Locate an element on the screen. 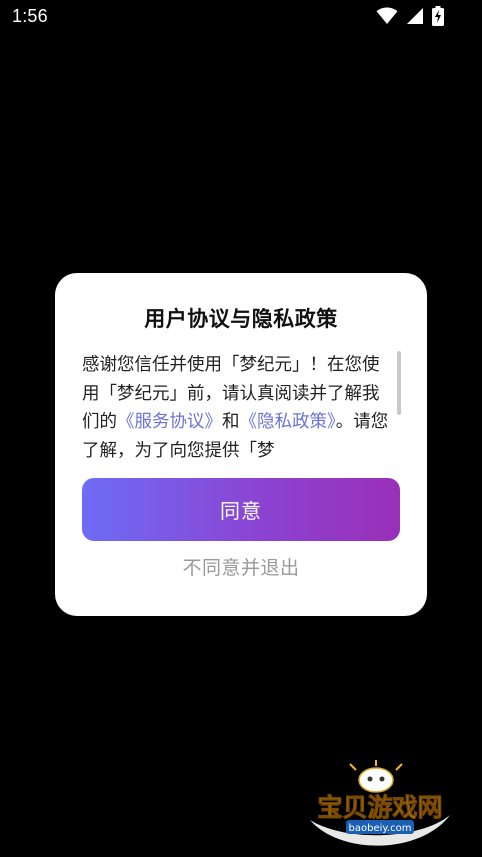 This screenshot has width=482, height=857. battery-charging-icon is located at coordinates (438, 16).